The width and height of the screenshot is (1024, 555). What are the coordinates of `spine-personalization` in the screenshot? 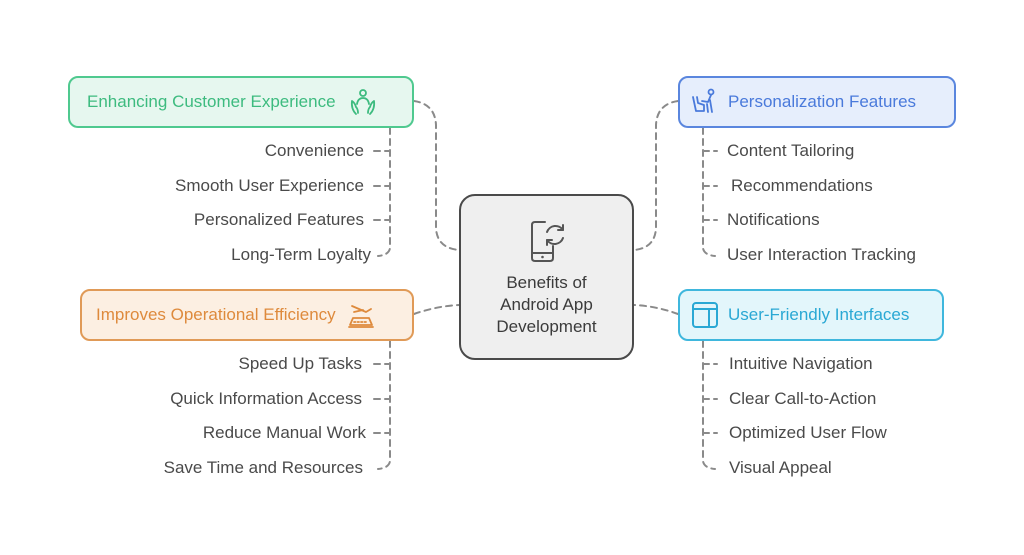 It's located at (709, 192).